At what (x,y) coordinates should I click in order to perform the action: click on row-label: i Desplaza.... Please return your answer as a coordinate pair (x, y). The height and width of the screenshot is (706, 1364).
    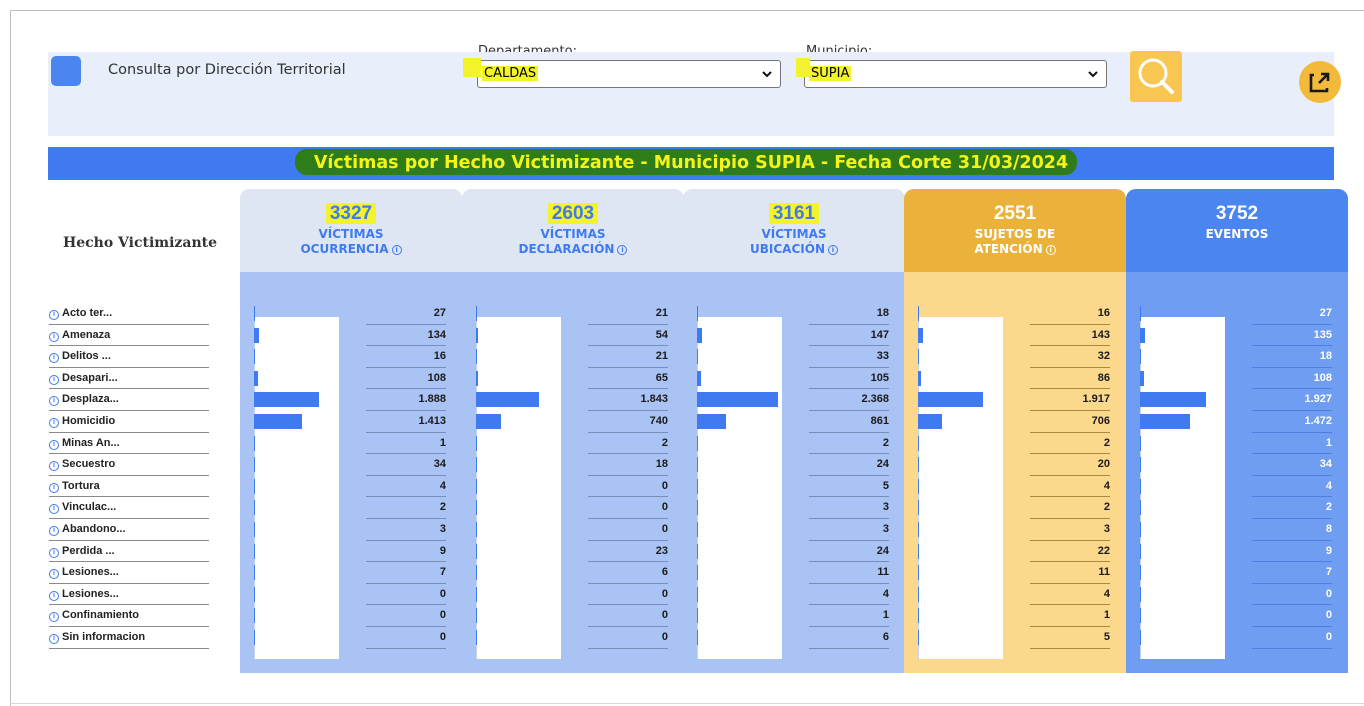
    Looking at the image, I should click on (129, 400).